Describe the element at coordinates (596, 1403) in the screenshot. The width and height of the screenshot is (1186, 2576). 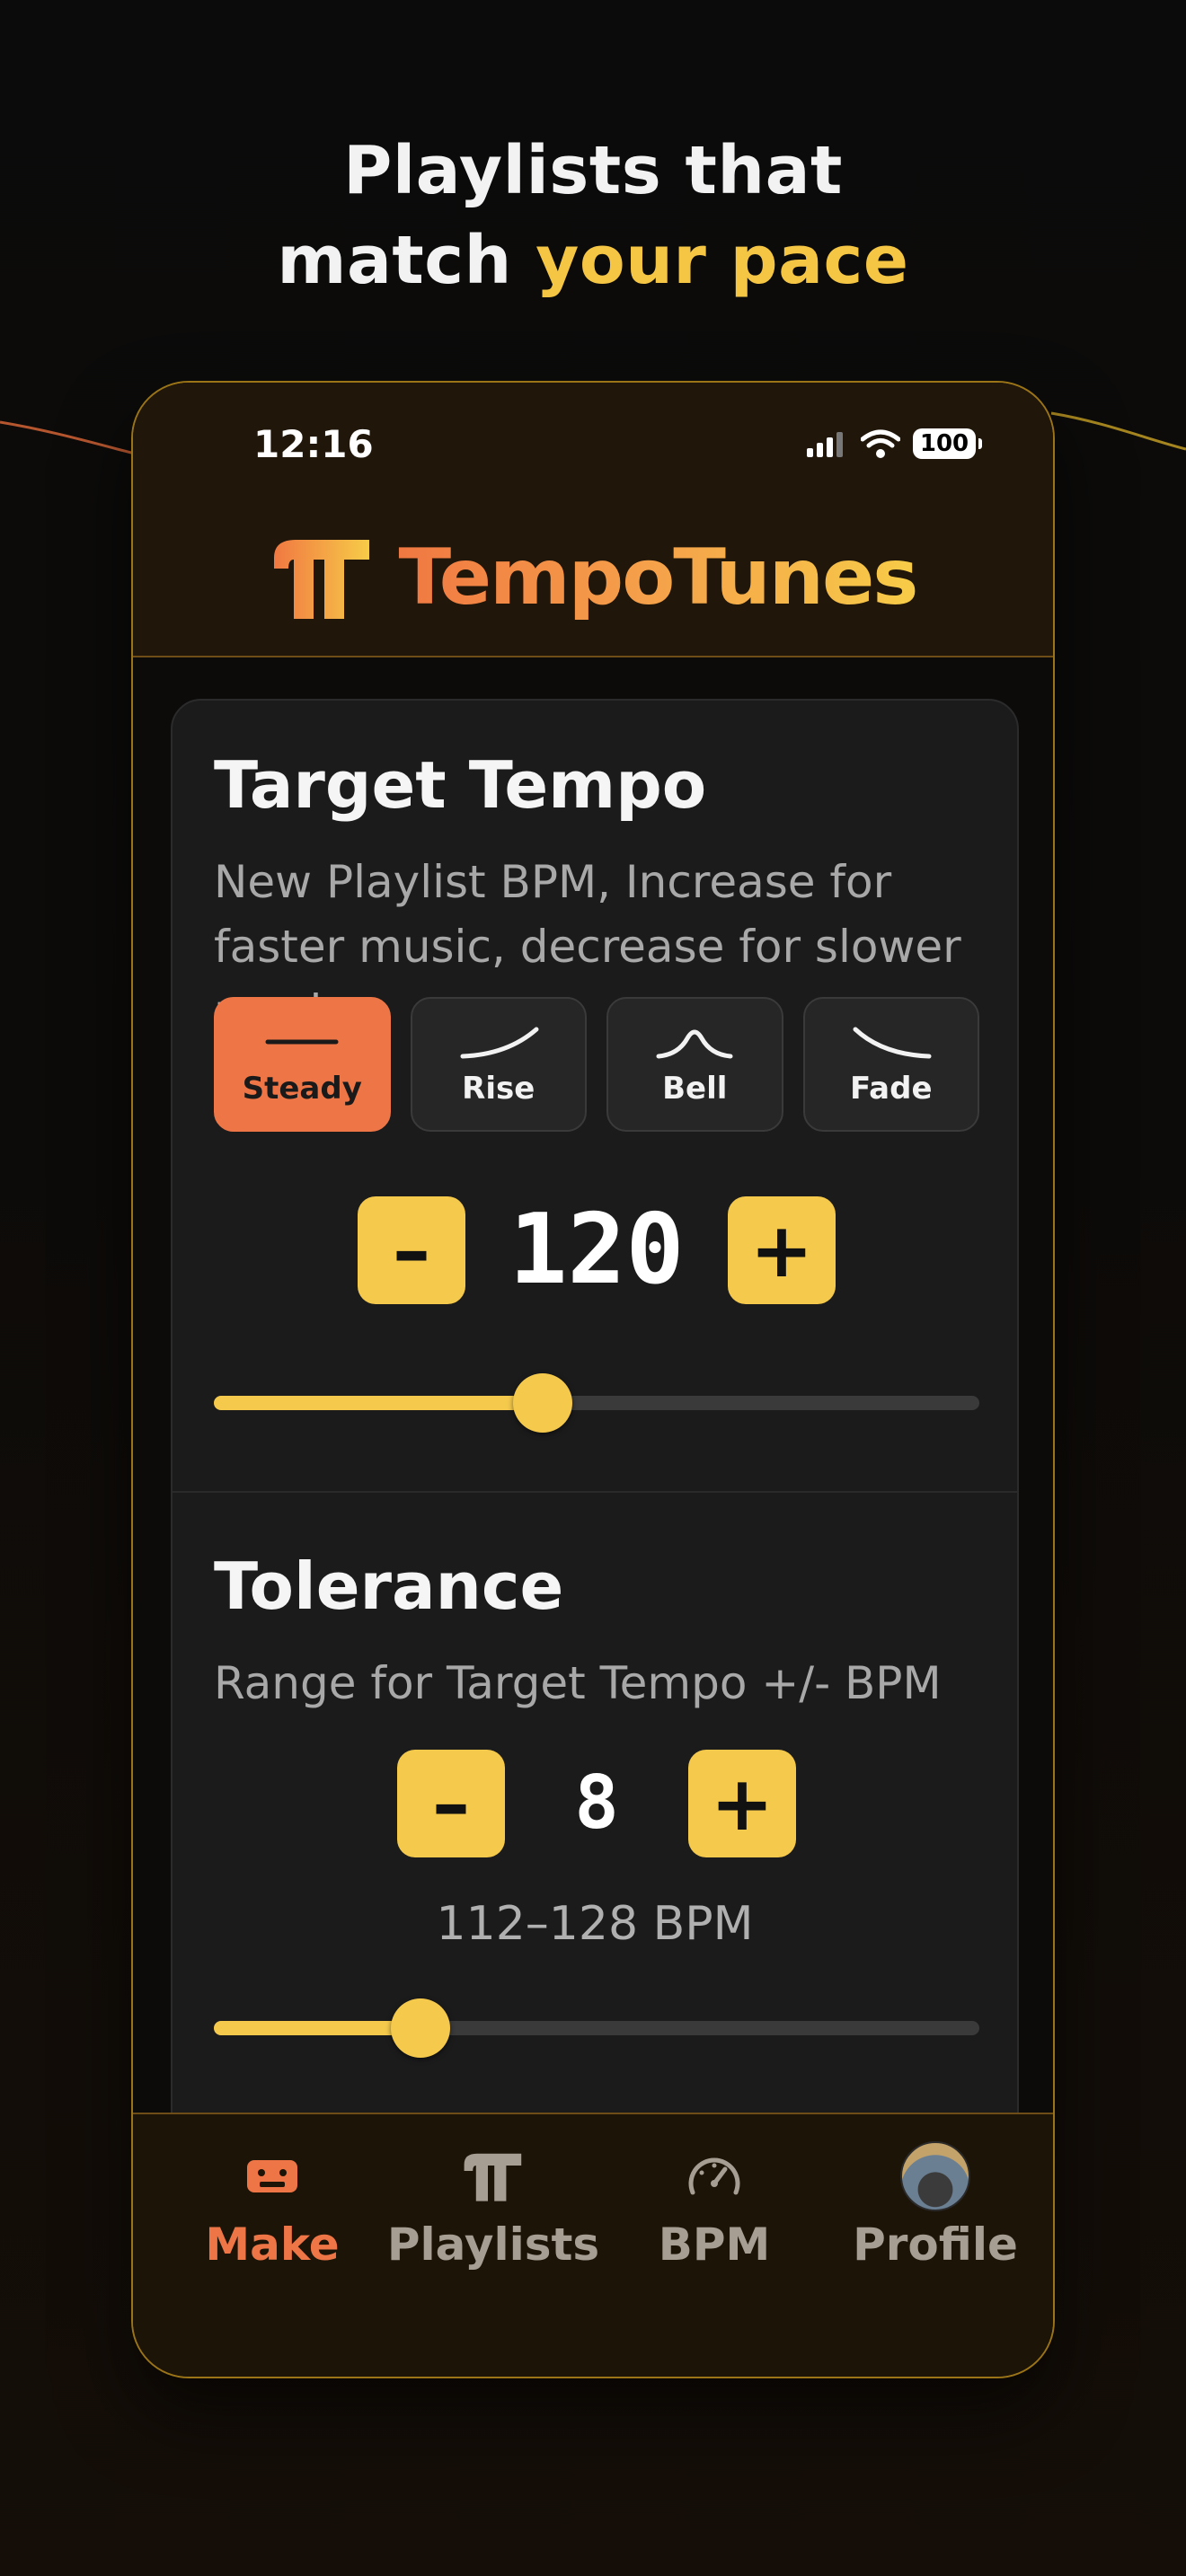
I see `tempo-slider` at that location.